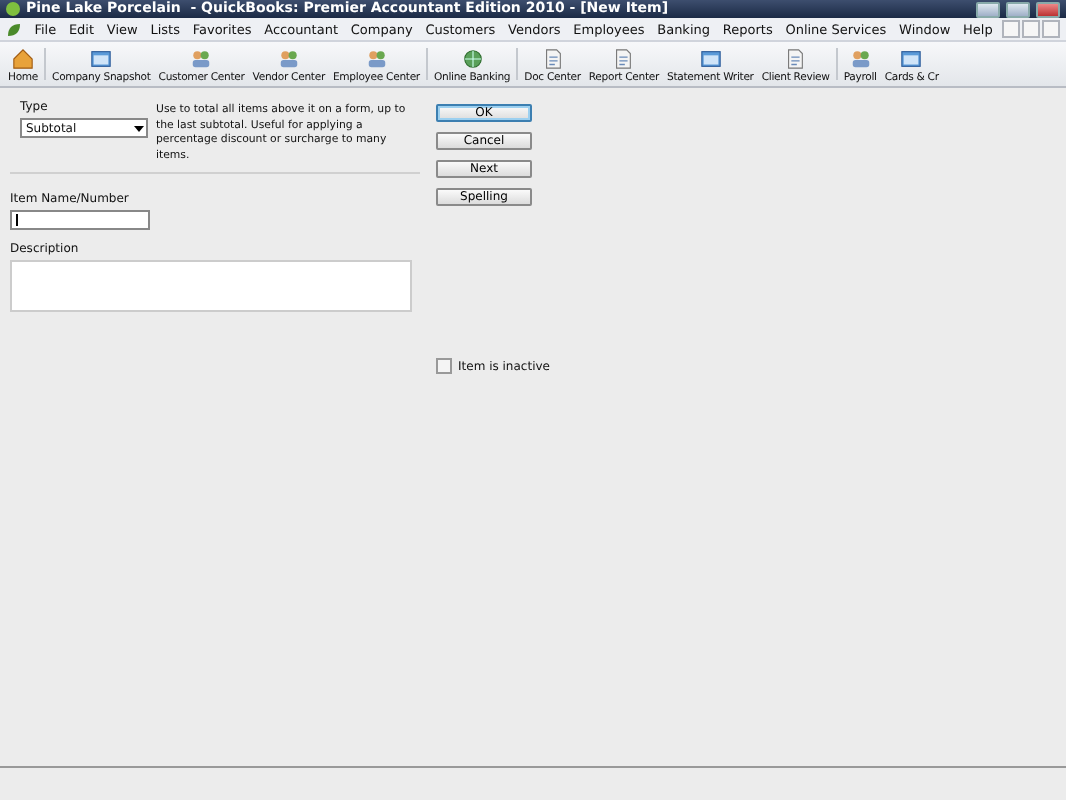 The image size is (1066, 800). What do you see at coordinates (139, 128) in the screenshot?
I see `dropdown-arrow-icon` at bounding box center [139, 128].